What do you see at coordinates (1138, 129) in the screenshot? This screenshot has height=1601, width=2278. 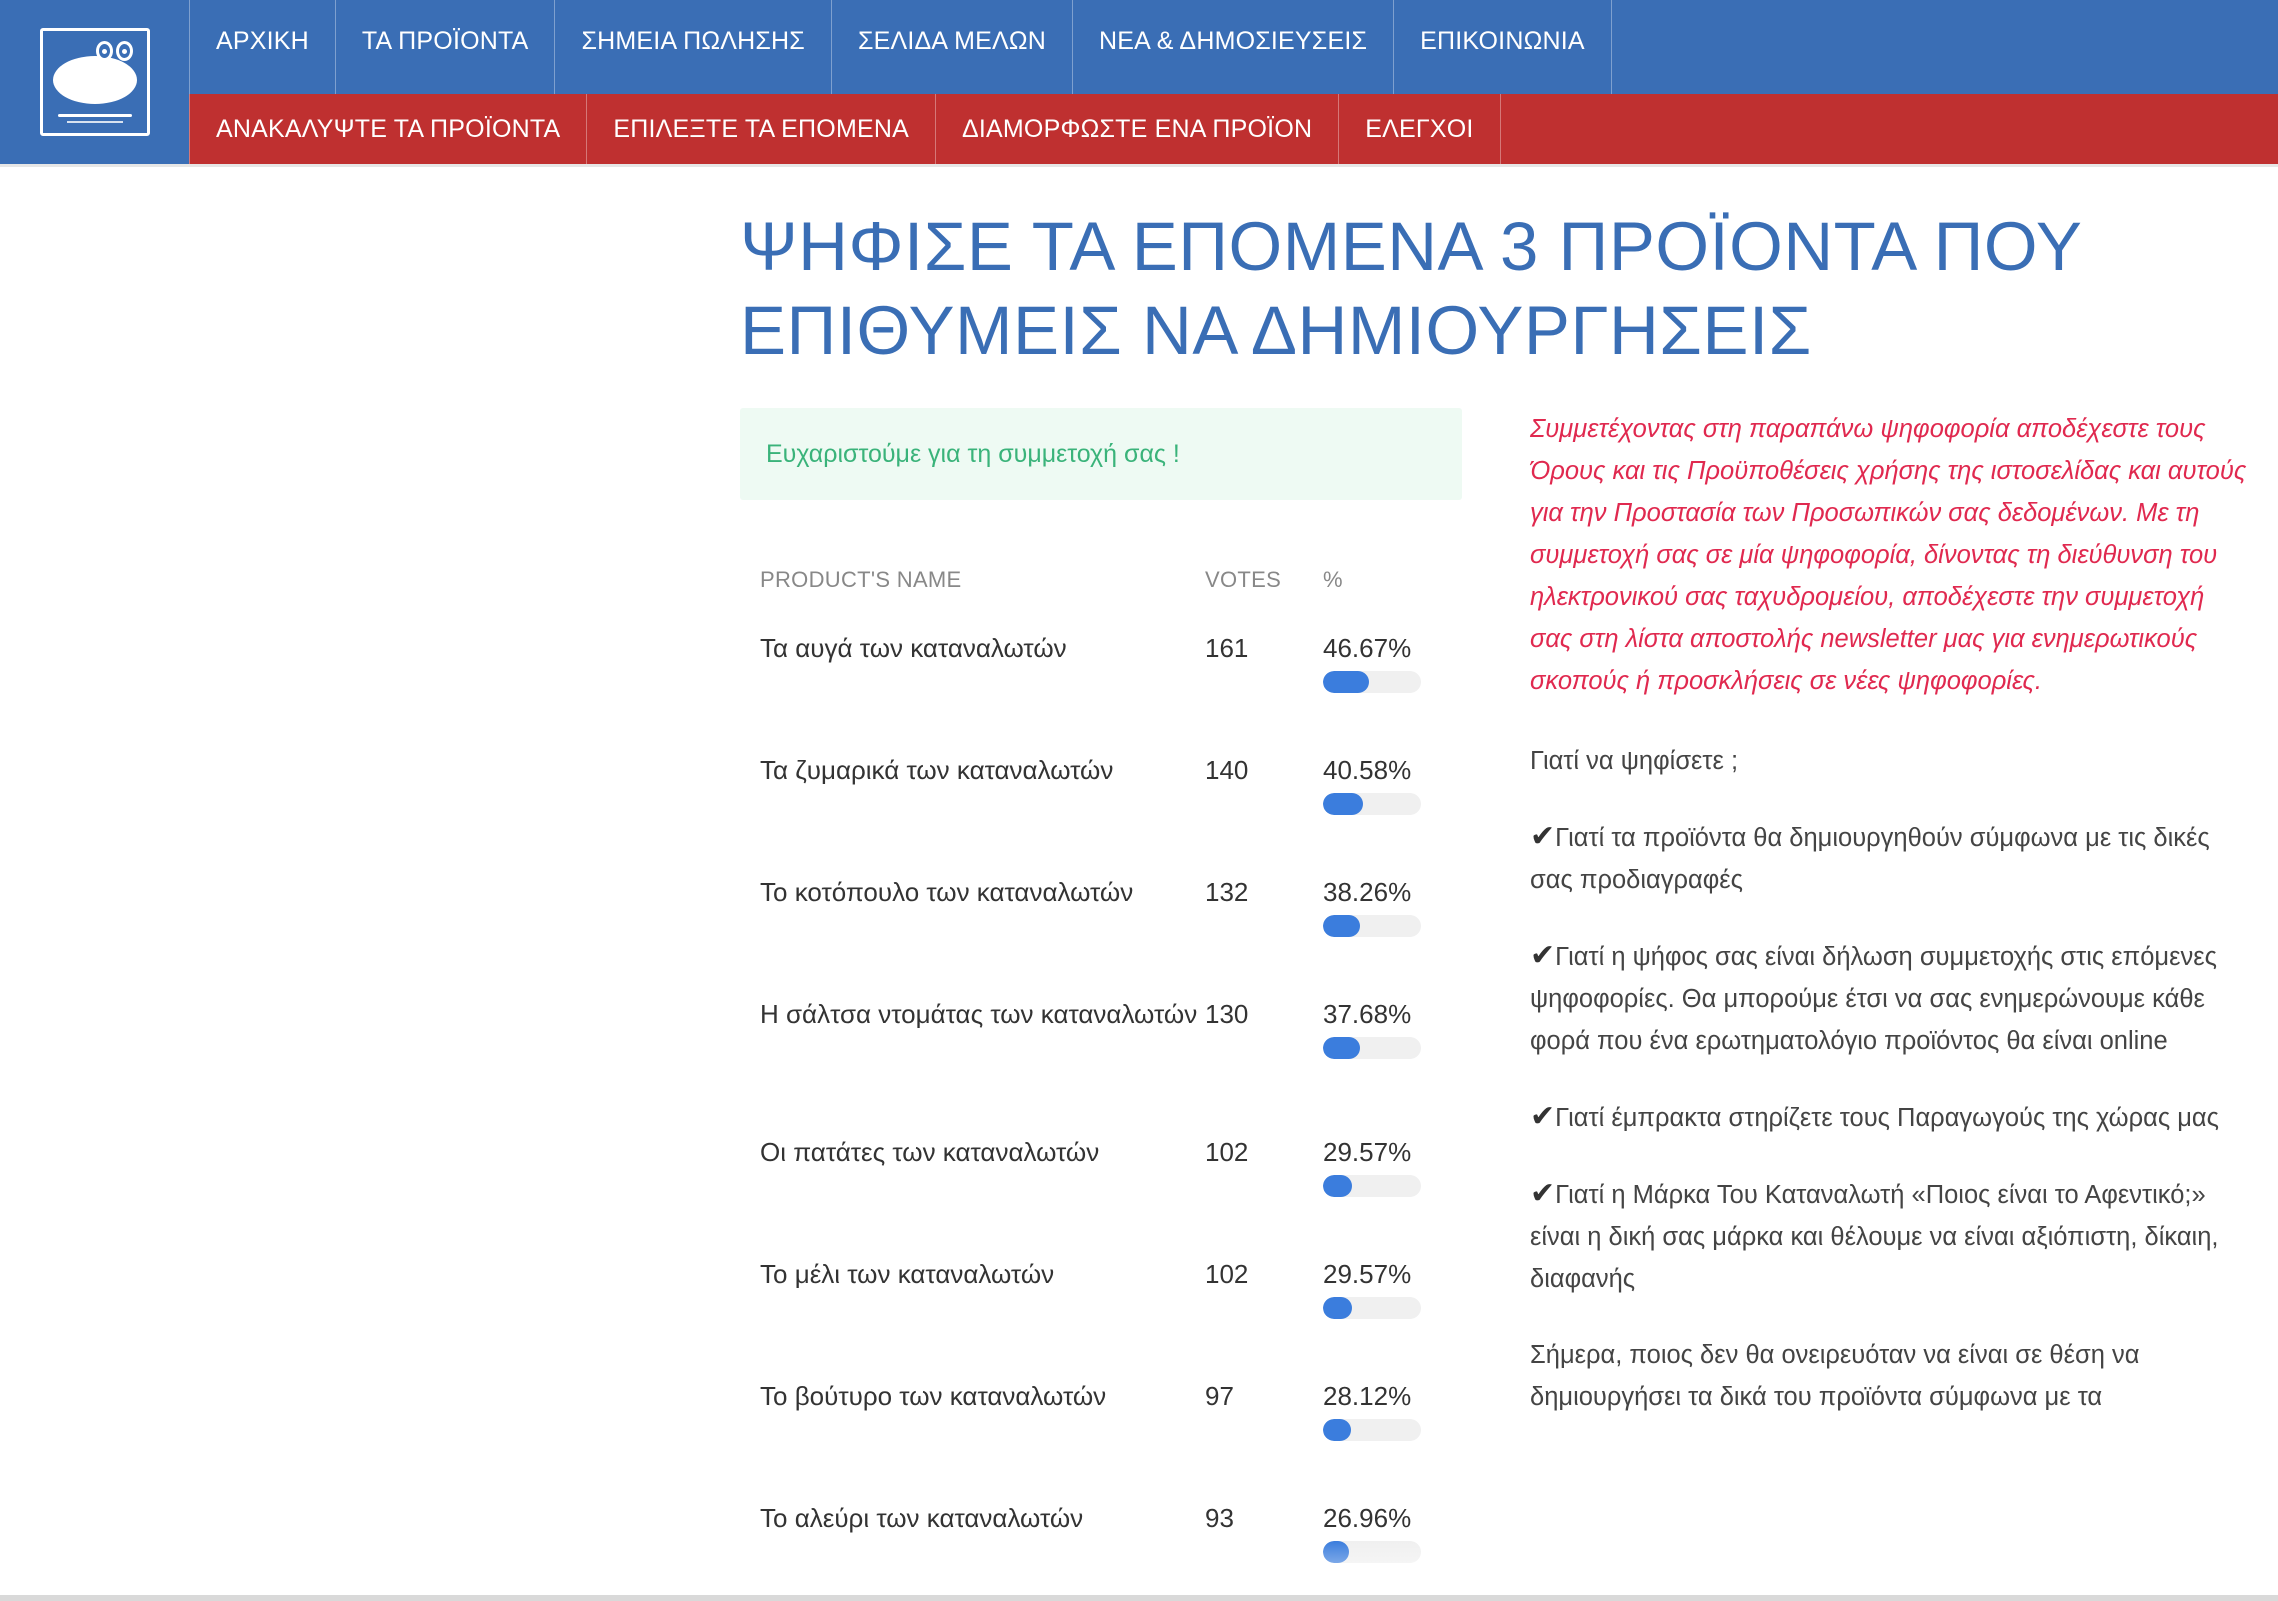 I see `subnav-design-product: ΔΙΑΜΟΡΦΩΣΤΕ ΕΝΑ ΠΡΟΪΟΝ` at bounding box center [1138, 129].